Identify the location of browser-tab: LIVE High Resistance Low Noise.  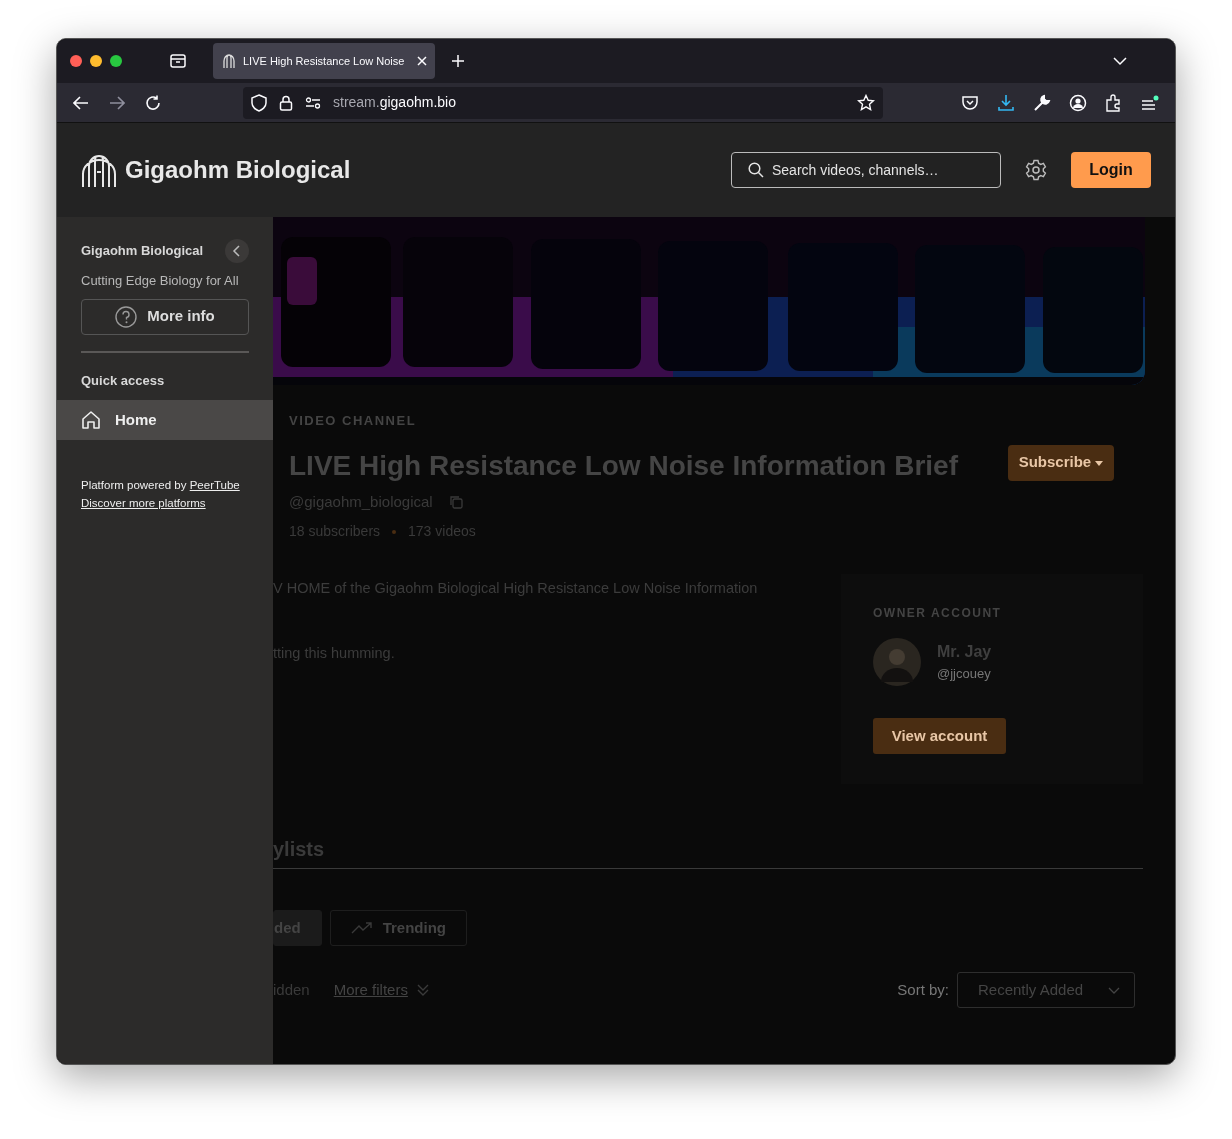
(324, 61).